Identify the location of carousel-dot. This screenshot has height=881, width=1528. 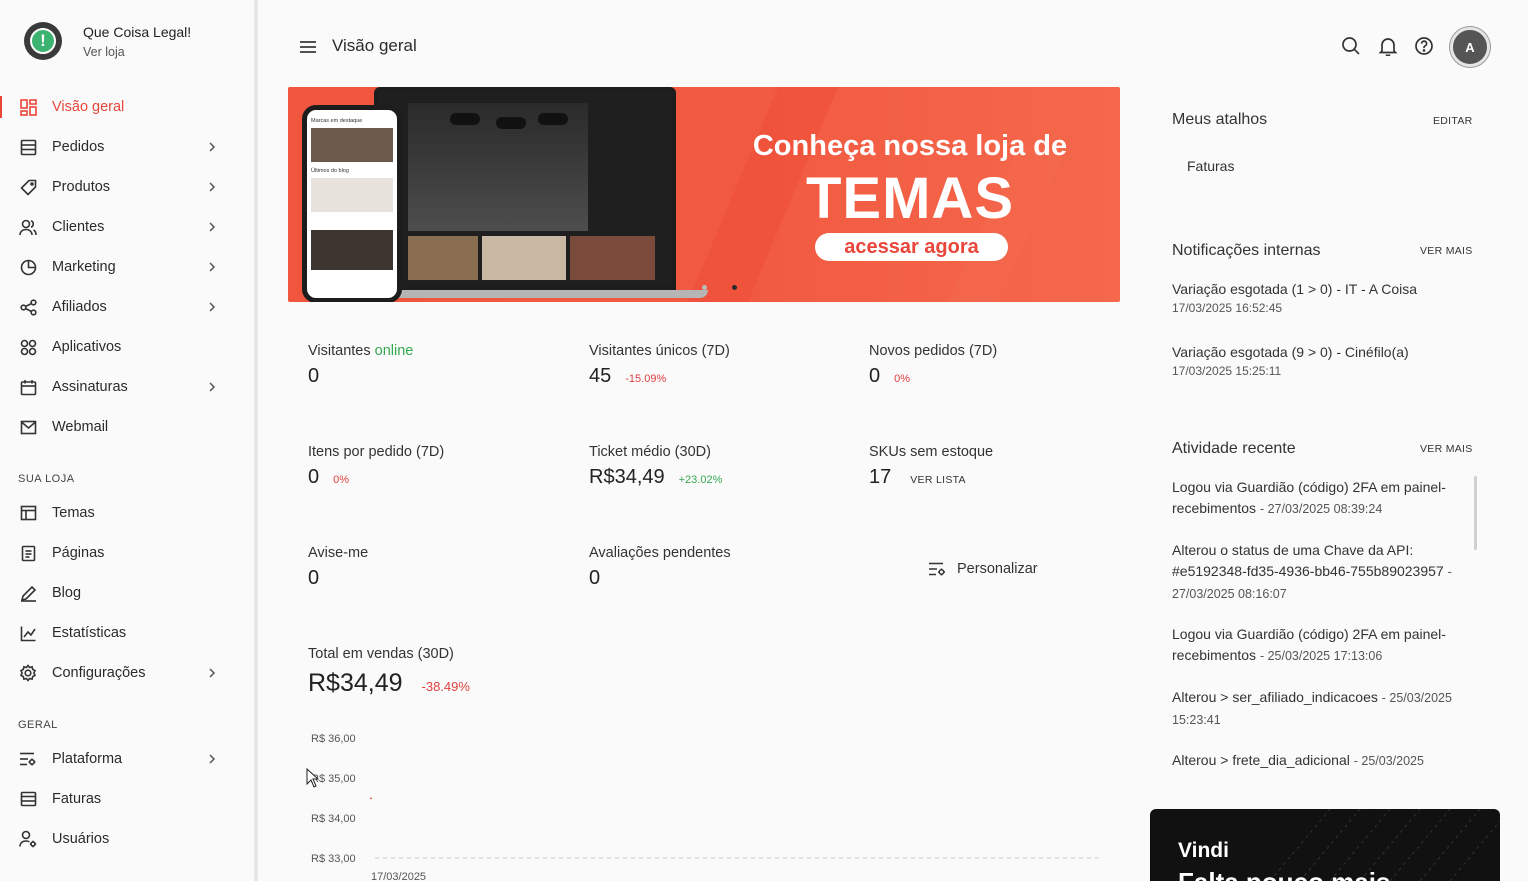
(704, 287).